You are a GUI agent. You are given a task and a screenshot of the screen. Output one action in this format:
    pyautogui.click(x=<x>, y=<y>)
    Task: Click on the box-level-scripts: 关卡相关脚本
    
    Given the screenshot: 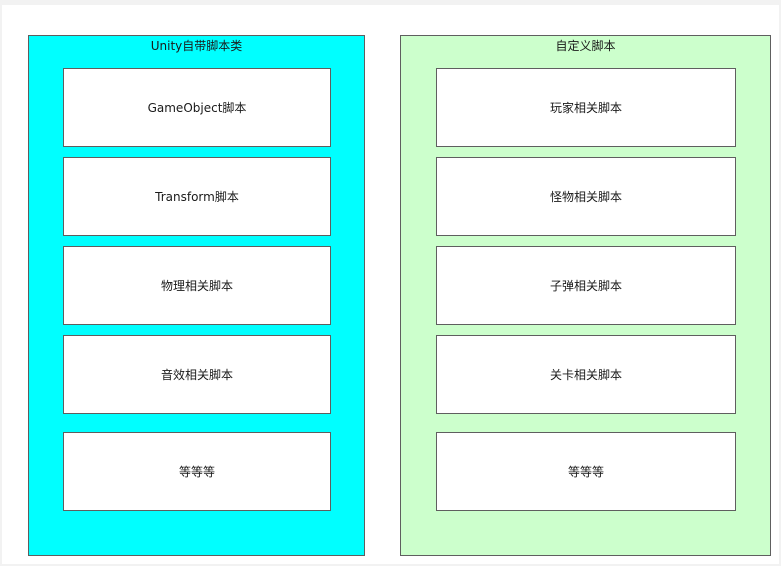 What is the action you would take?
    pyautogui.click(x=586, y=374)
    